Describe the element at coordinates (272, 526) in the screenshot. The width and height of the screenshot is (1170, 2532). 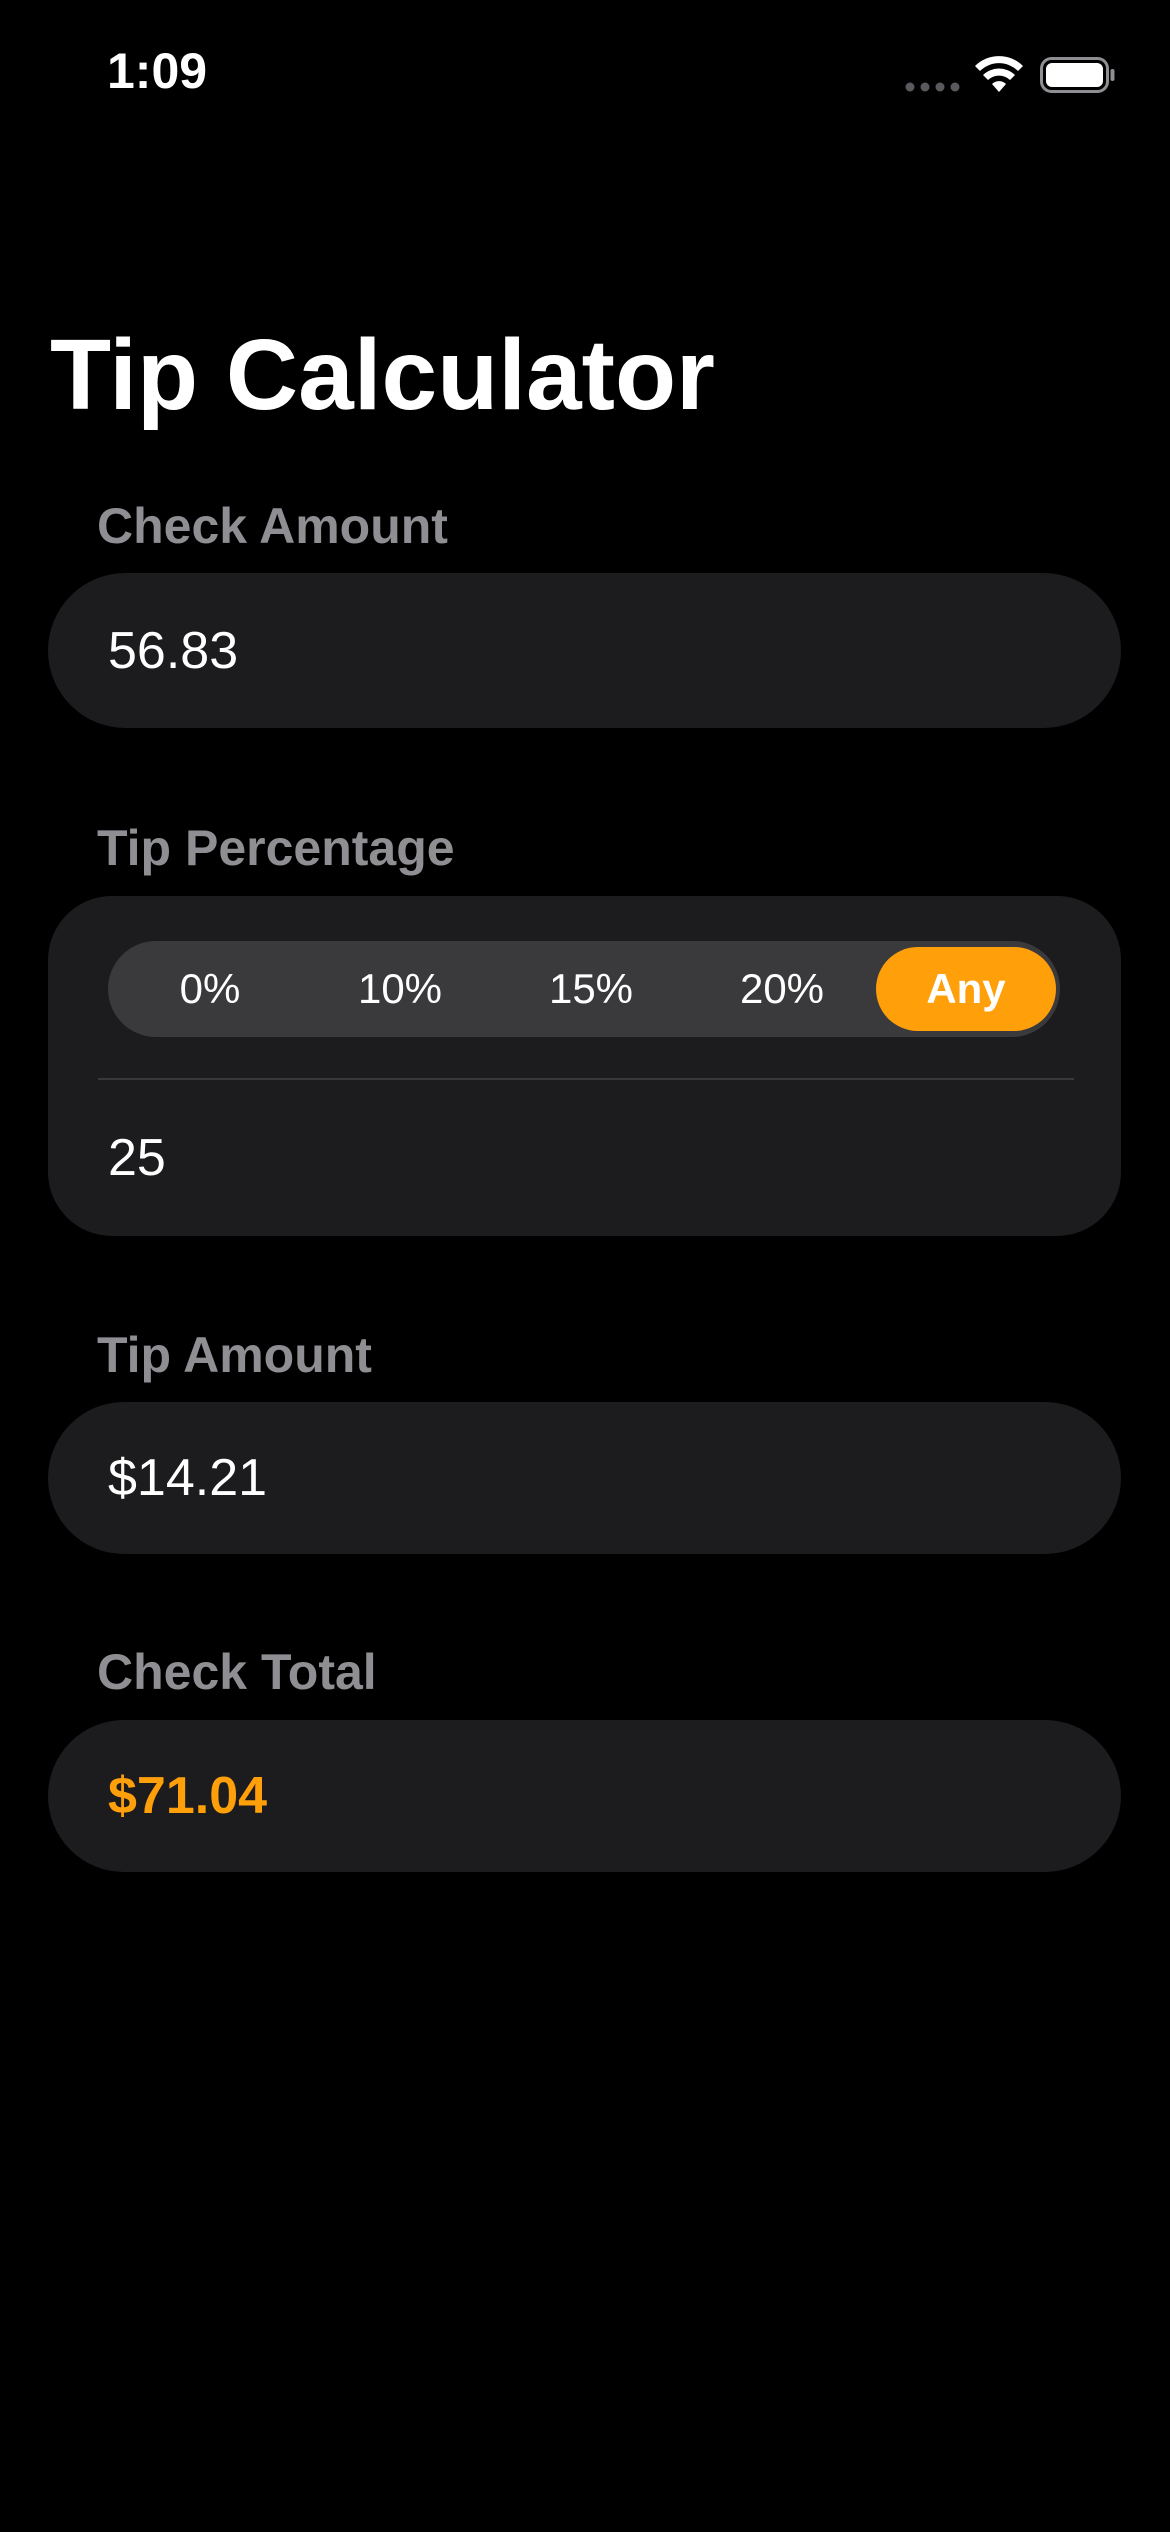
I see `check-amount-label: Check Amount` at that location.